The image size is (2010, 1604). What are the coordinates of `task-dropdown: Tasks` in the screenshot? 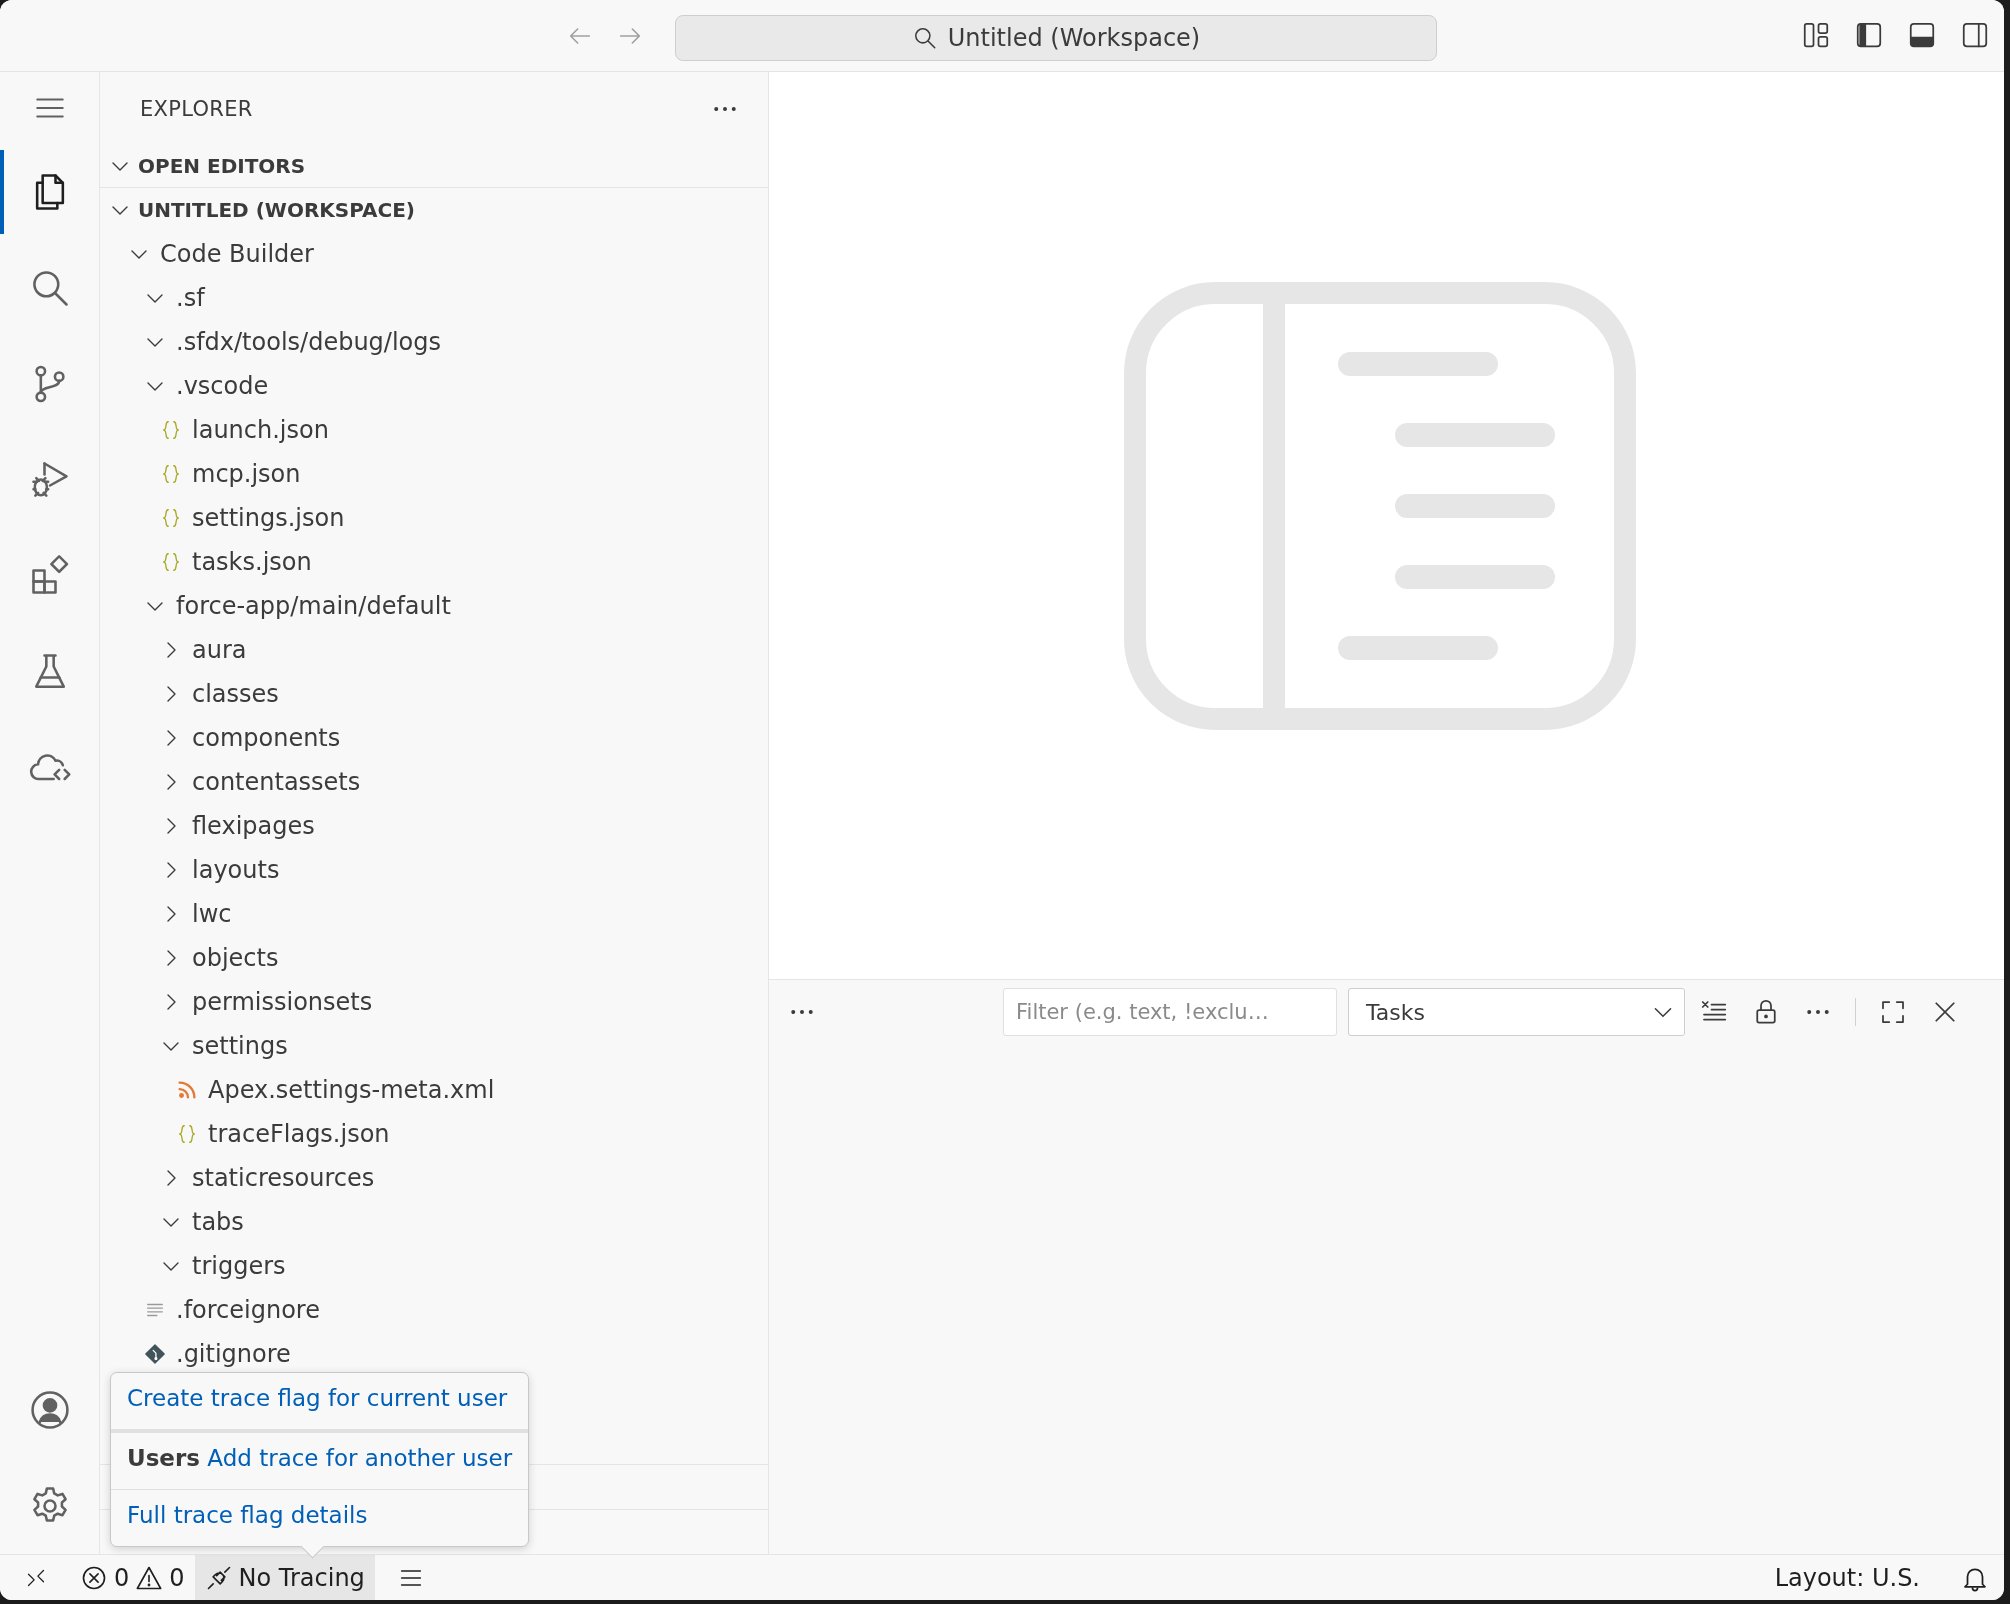 It's located at (1516, 1012).